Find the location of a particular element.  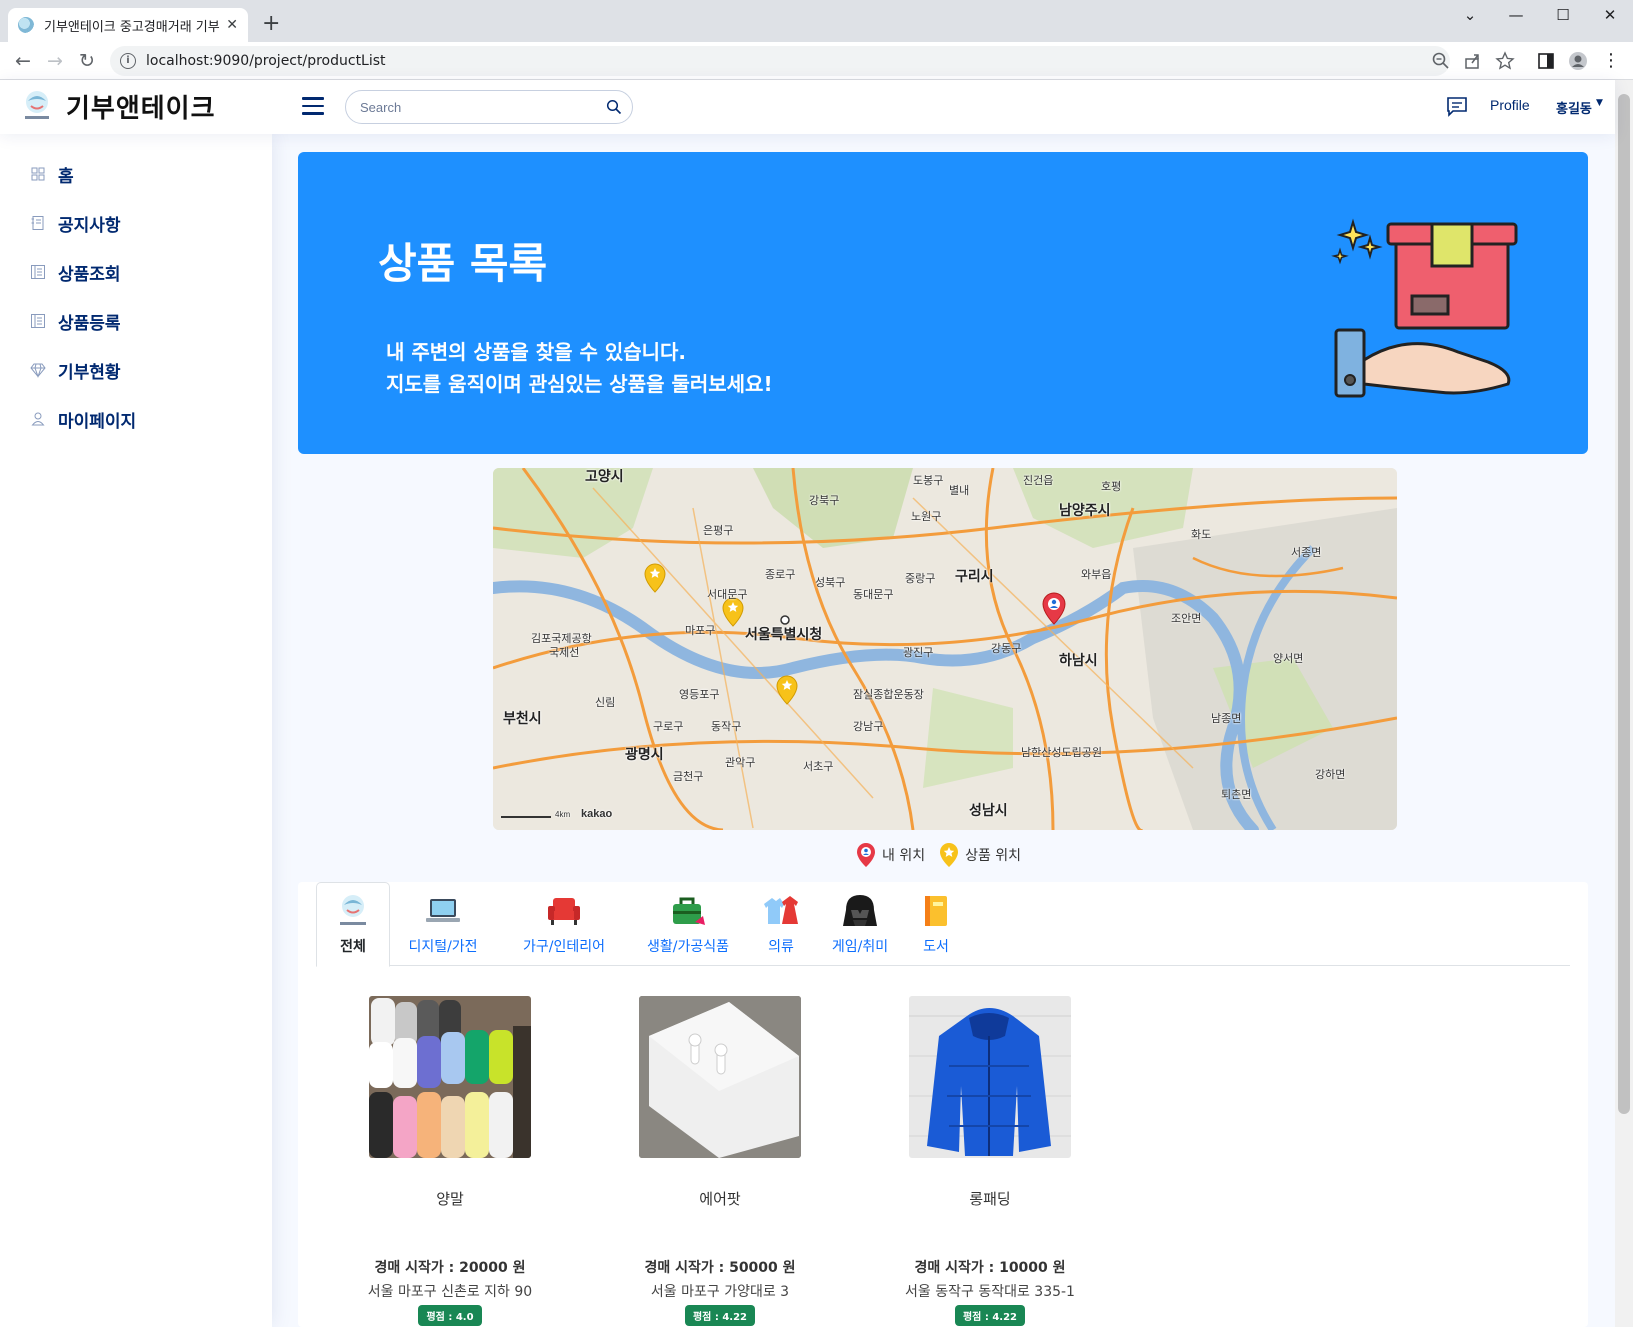

map-label: 마포구 is located at coordinates (700, 631).